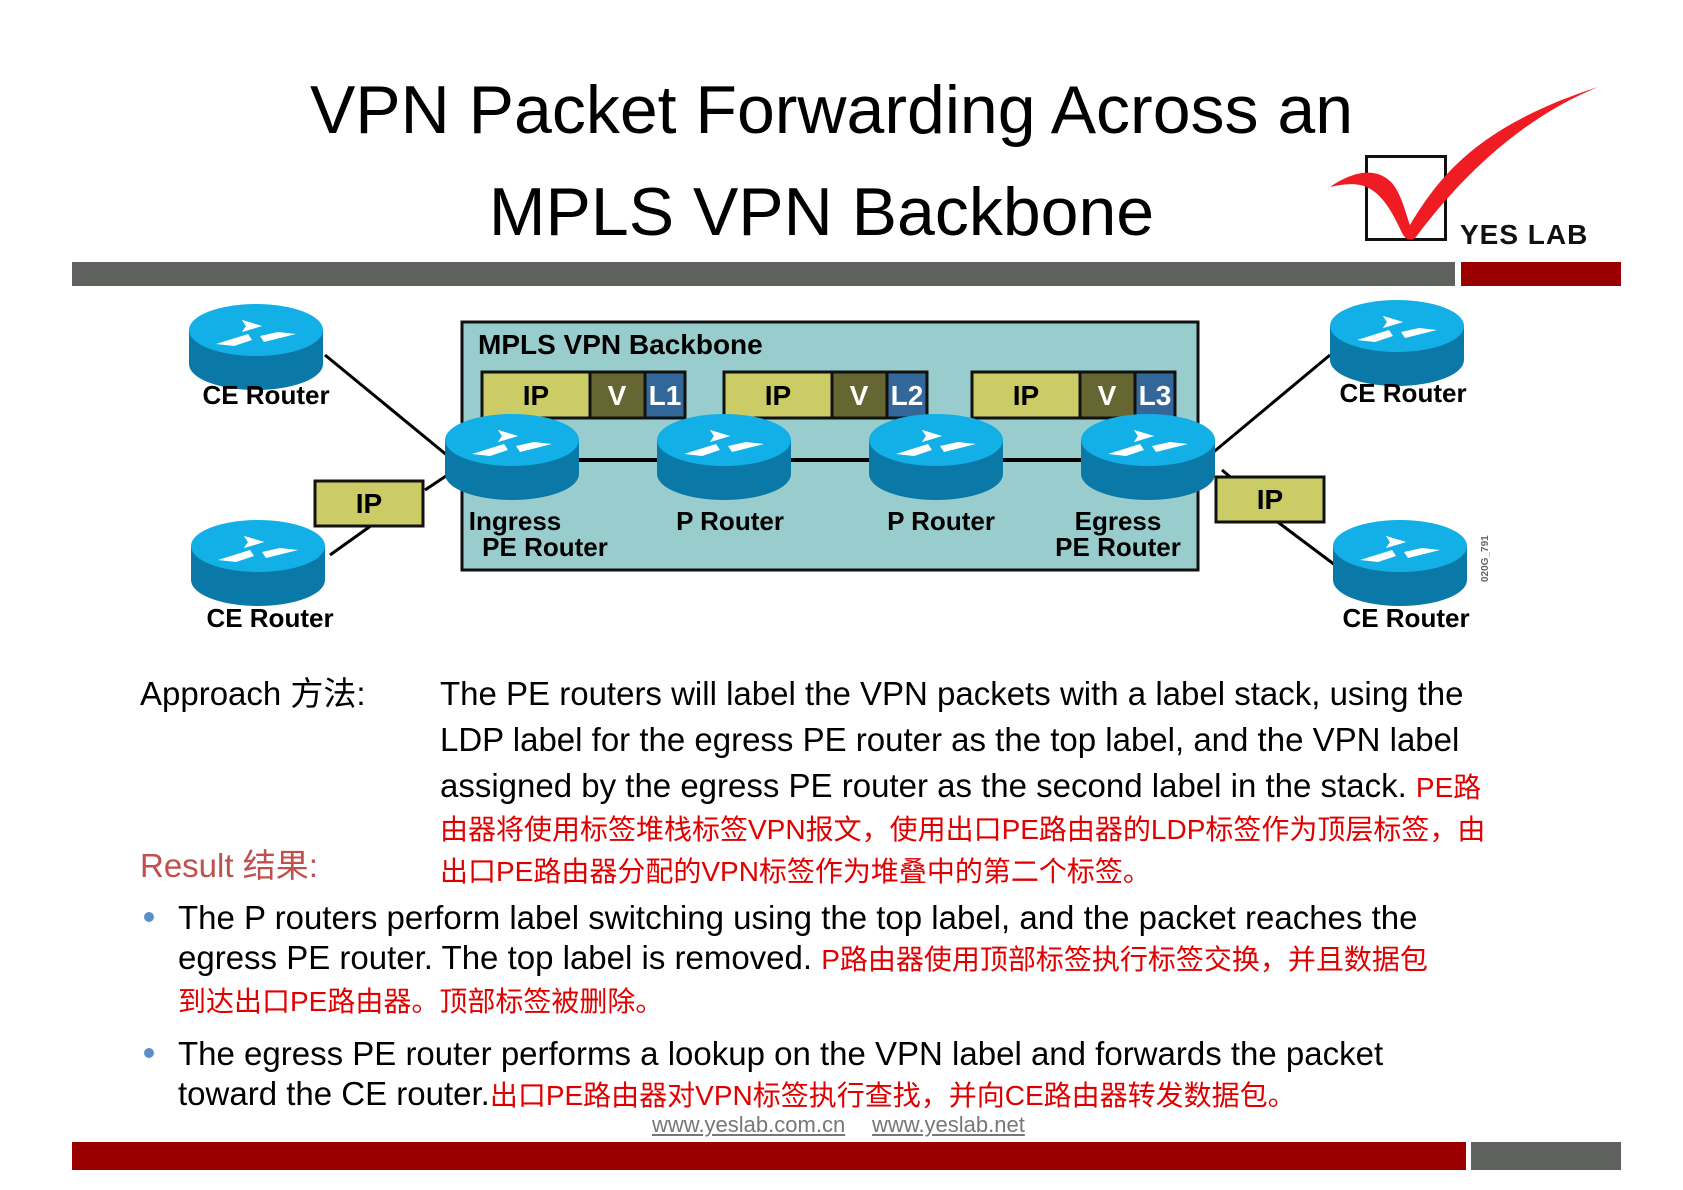 This screenshot has width=1683, height=1190. I want to click on approach-cn-tail: PE路, so click(1448, 787).